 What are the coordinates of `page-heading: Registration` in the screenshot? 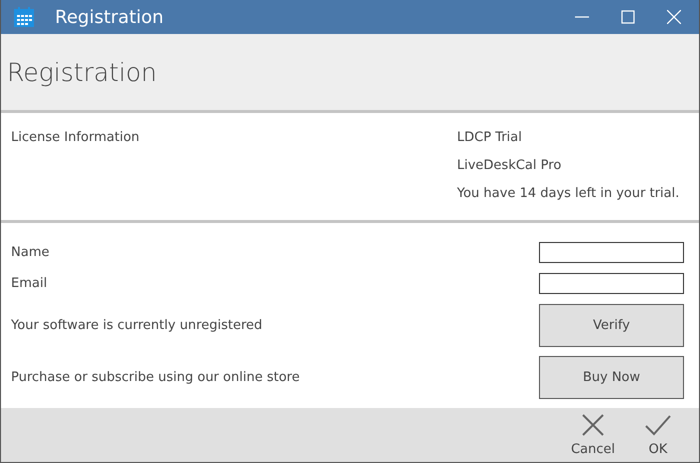 It's located at (82, 72).